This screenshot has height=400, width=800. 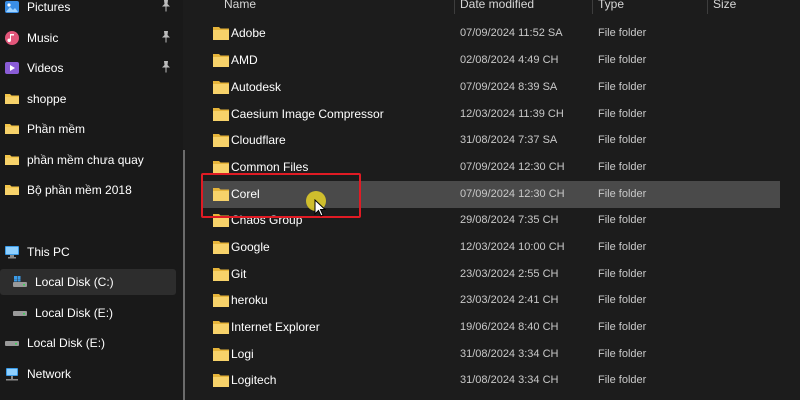 What do you see at coordinates (12, 374) in the screenshot?
I see `network-icon` at bounding box center [12, 374].